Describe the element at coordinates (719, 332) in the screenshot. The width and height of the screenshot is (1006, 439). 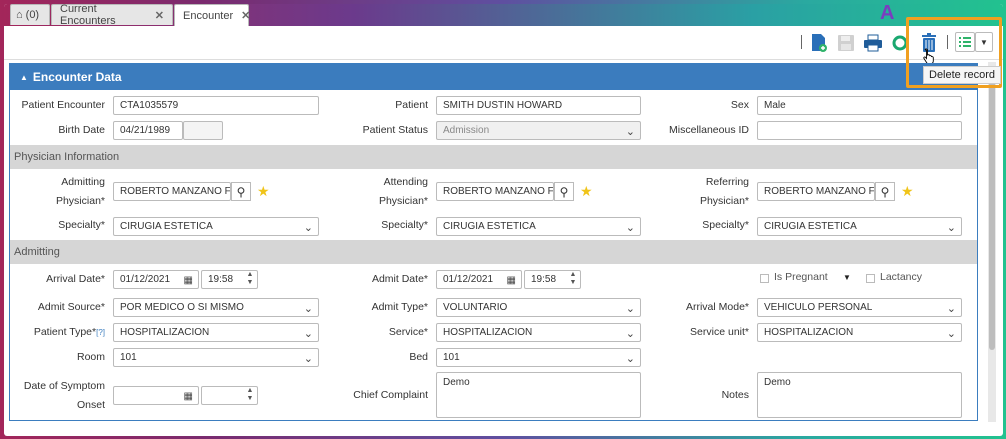
I see `service-unit-label: Service unit*` at that location.